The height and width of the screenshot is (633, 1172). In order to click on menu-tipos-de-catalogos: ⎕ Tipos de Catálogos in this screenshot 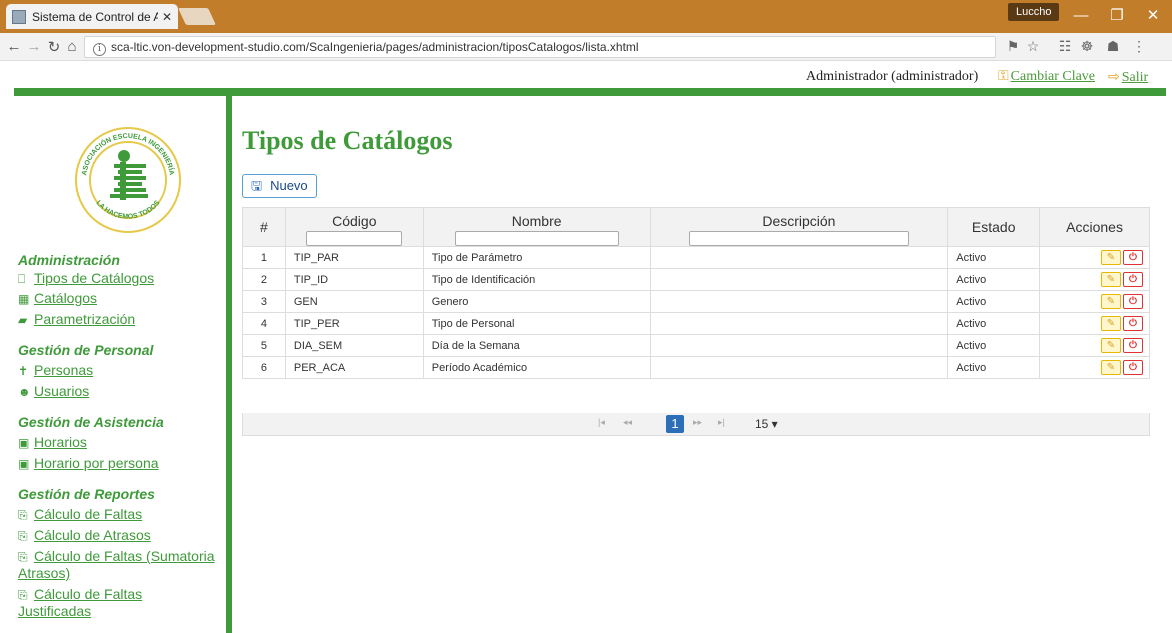, I will do `click(86, 278)`.